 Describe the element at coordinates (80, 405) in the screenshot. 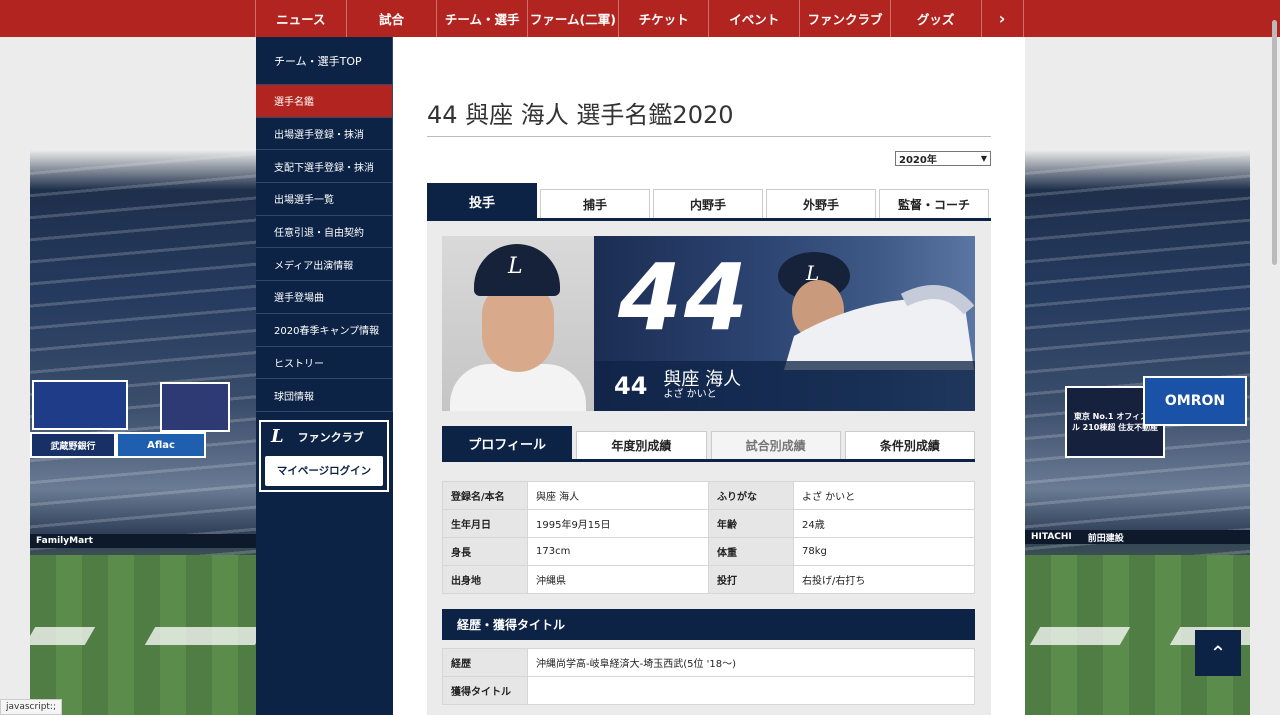

I see `ad-board` at that location.